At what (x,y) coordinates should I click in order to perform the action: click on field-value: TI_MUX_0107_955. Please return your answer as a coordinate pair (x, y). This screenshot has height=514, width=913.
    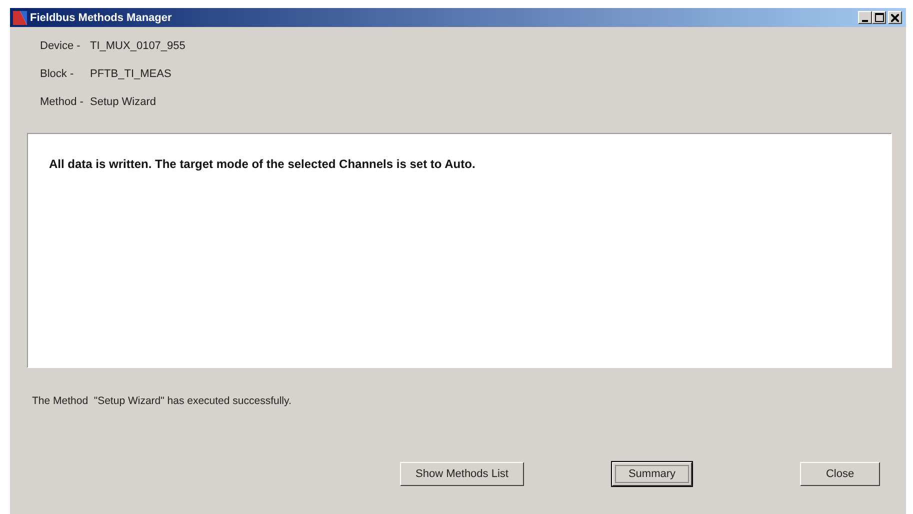
    Looking at the image, I should click on (138, 46).